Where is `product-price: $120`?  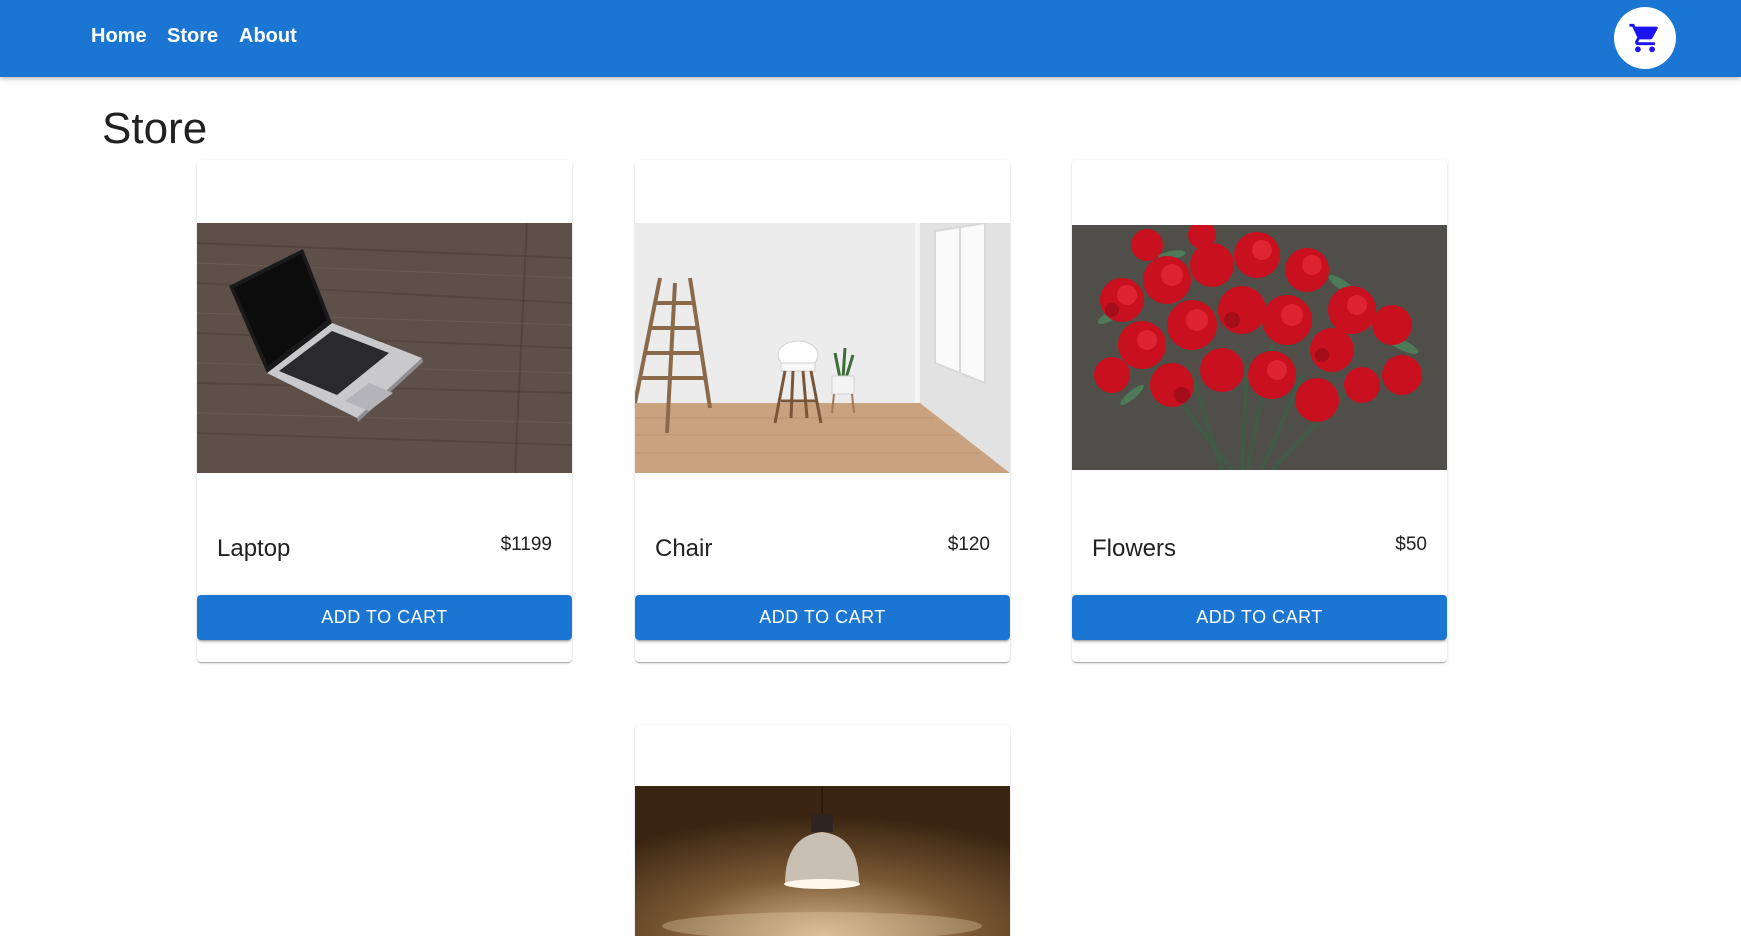
product-price: $120 is located at coordinates (968, 544).